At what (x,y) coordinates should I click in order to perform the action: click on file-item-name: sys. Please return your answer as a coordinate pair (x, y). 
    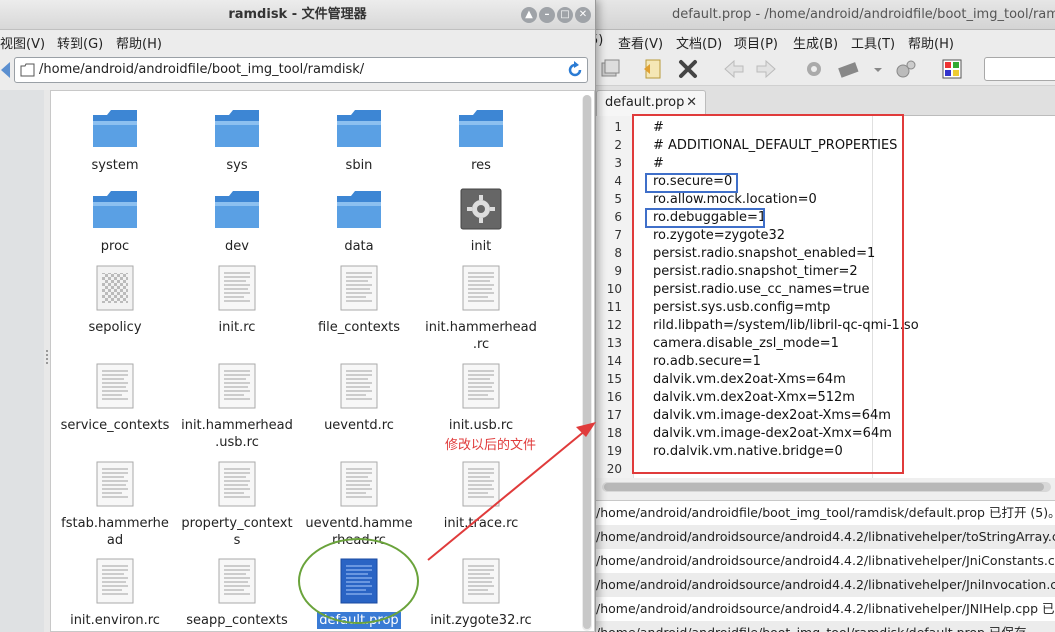
    Looking at the image, I should click on (237, 165).